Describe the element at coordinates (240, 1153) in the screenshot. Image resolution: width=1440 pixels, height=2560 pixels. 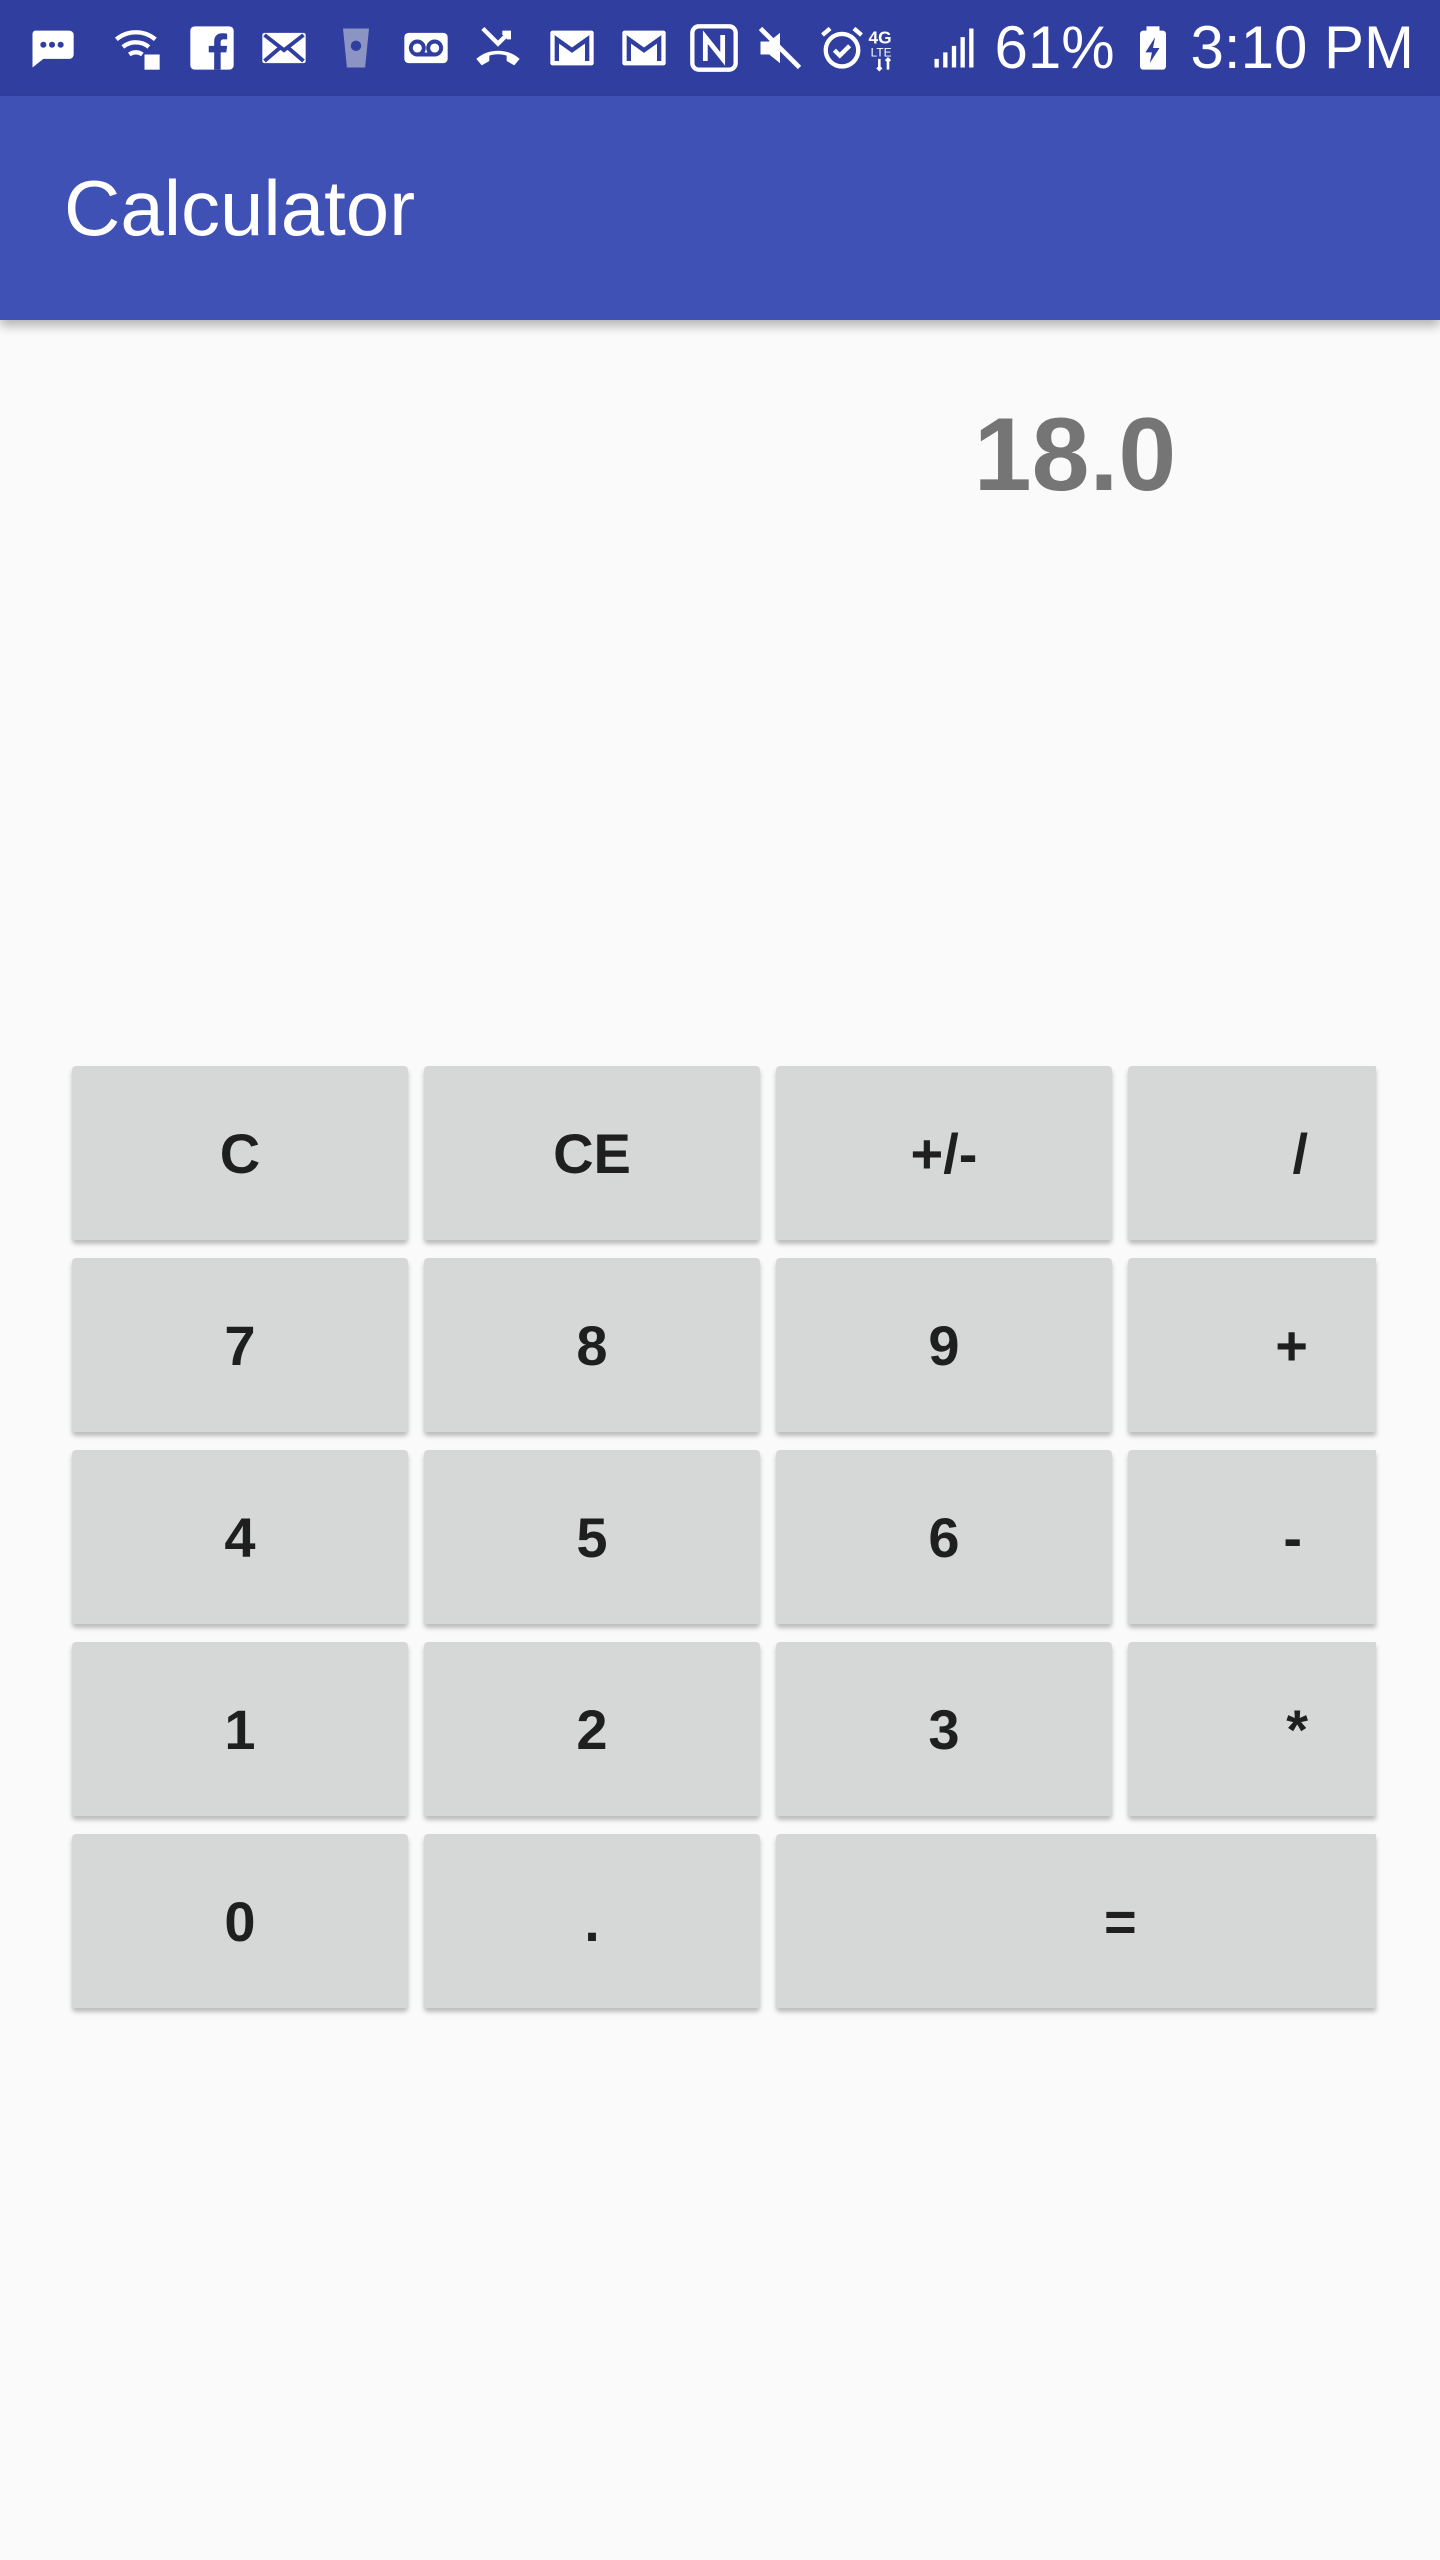
I see `clear-button: C` at that location.